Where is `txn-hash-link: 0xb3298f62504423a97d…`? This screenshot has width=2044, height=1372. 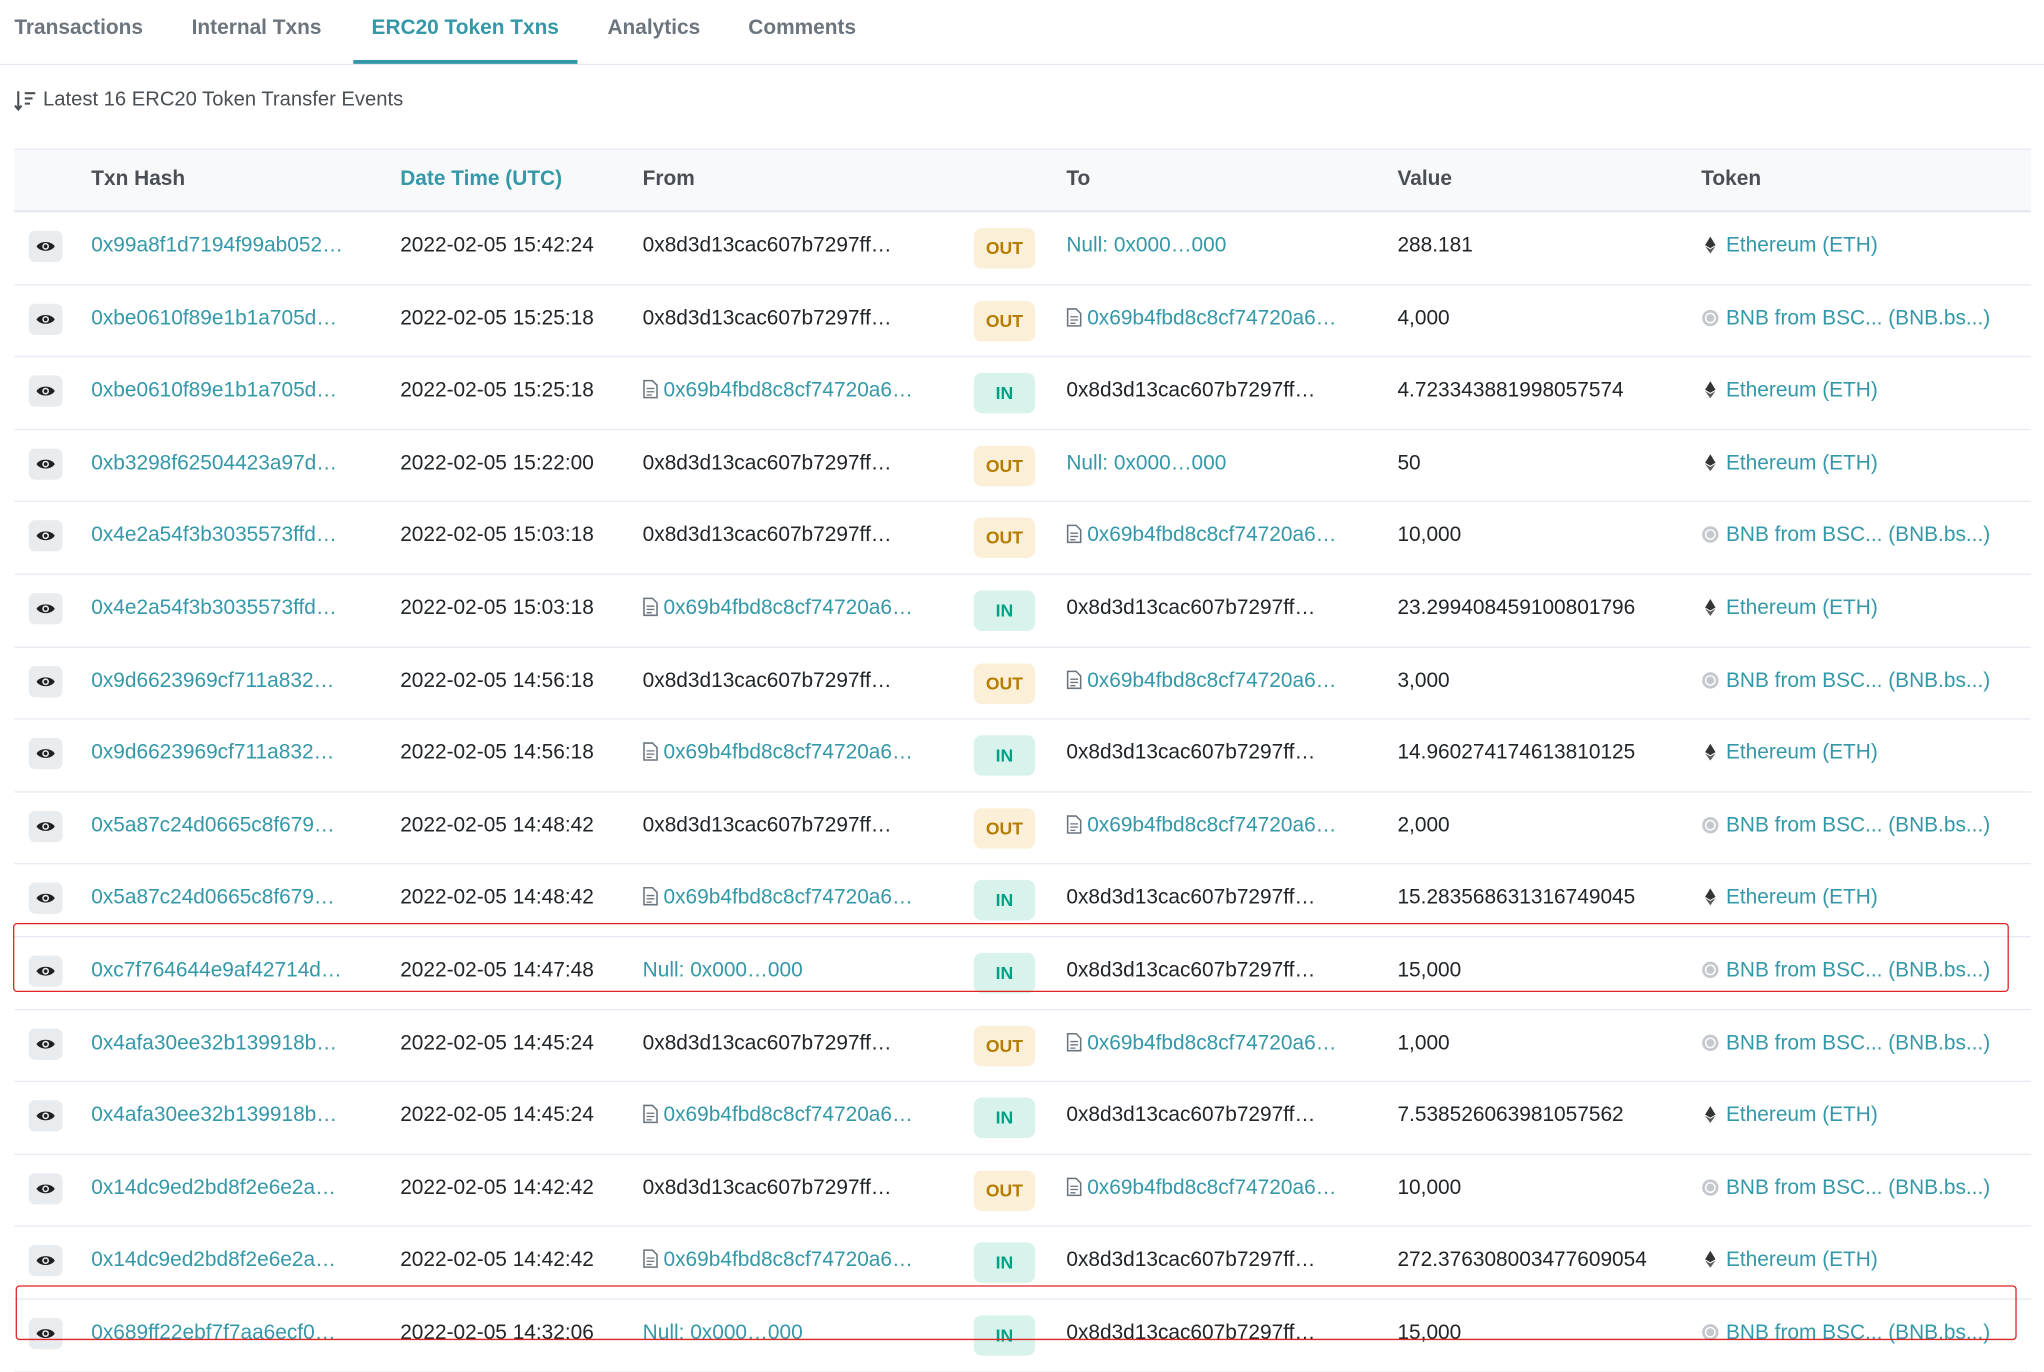
txn-hash-link: 0xb3298f62504423a97d… is located at coordinates (221, 464).